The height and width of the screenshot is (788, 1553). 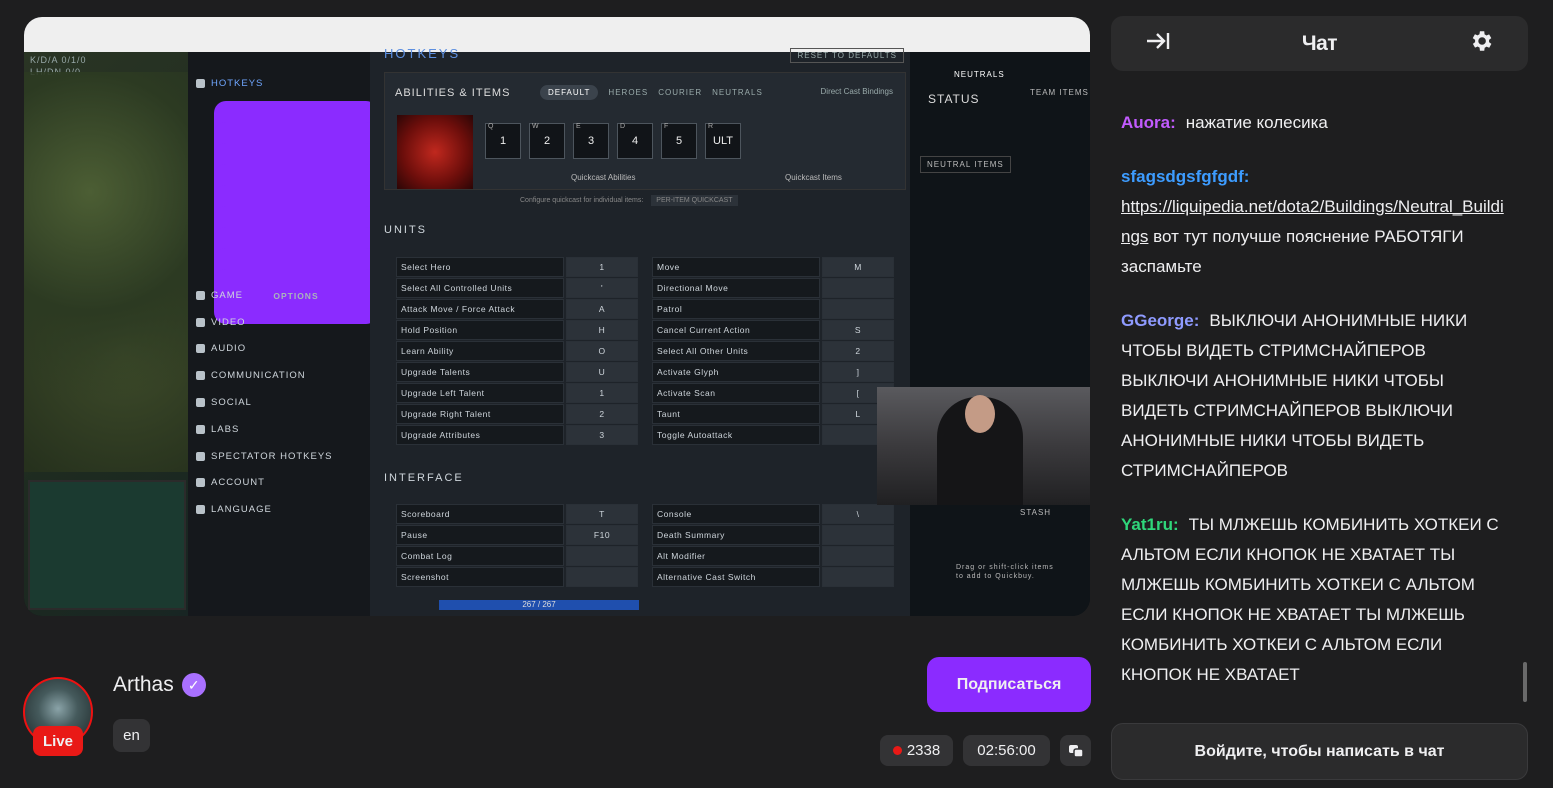 What do you see at coordinates (603, 177) in the screenshot?
I see `quickcast-abilities-label: Quickcast Abilities` at bounding box center [603, 177].